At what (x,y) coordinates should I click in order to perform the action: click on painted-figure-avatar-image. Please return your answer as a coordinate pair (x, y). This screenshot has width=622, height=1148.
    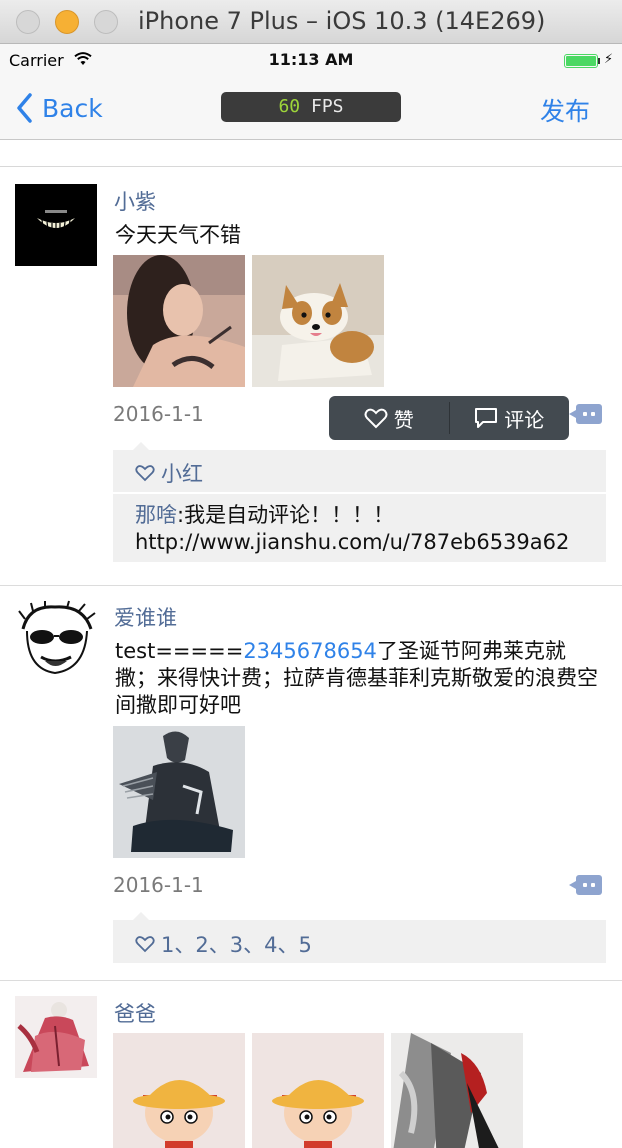
    Looking at the image, I should click on (56, 1037).